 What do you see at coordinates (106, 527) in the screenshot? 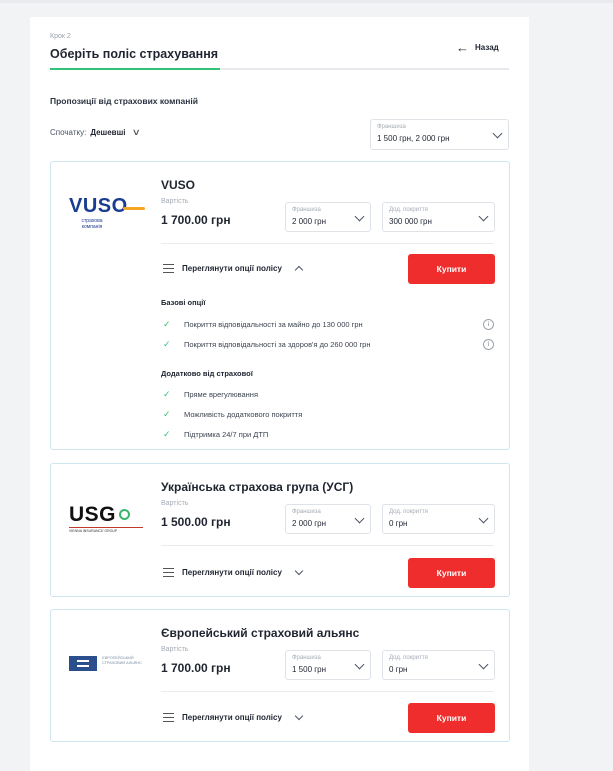
I see `logo-underline` at bounding box center [106, 527].